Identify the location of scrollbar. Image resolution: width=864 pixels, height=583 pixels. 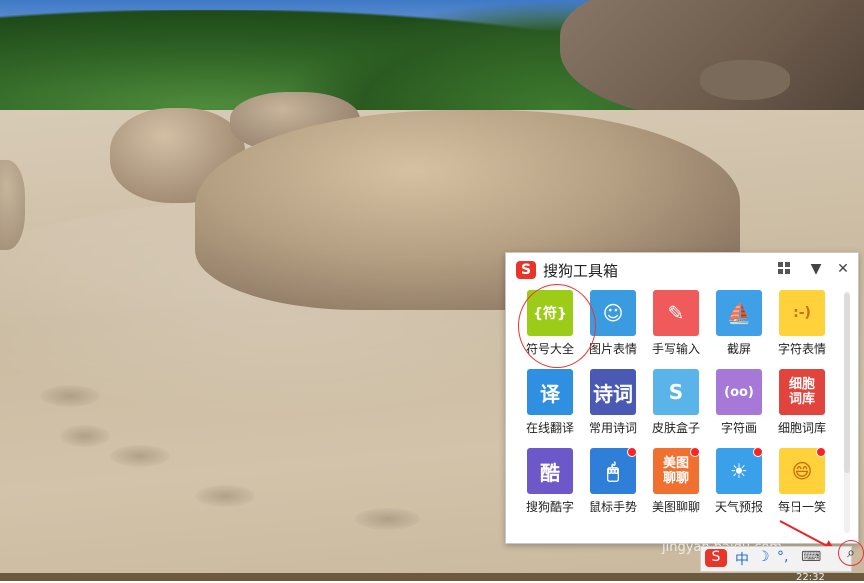
(847, 412).